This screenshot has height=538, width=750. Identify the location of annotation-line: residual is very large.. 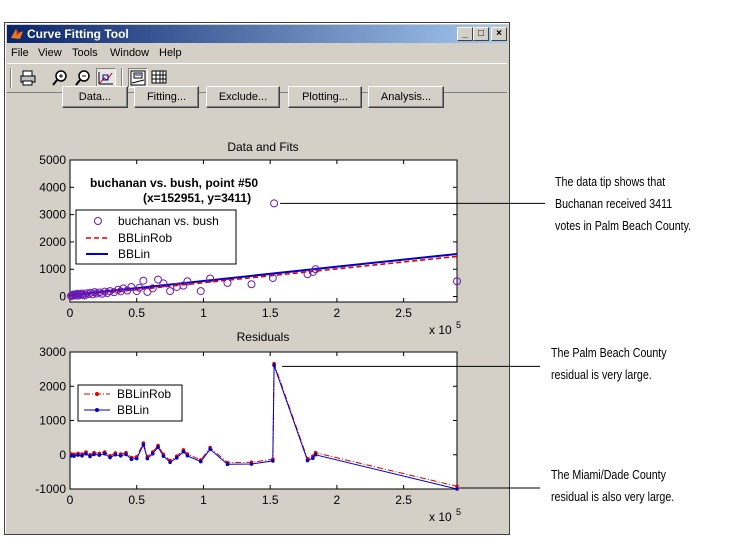
(601, 374).